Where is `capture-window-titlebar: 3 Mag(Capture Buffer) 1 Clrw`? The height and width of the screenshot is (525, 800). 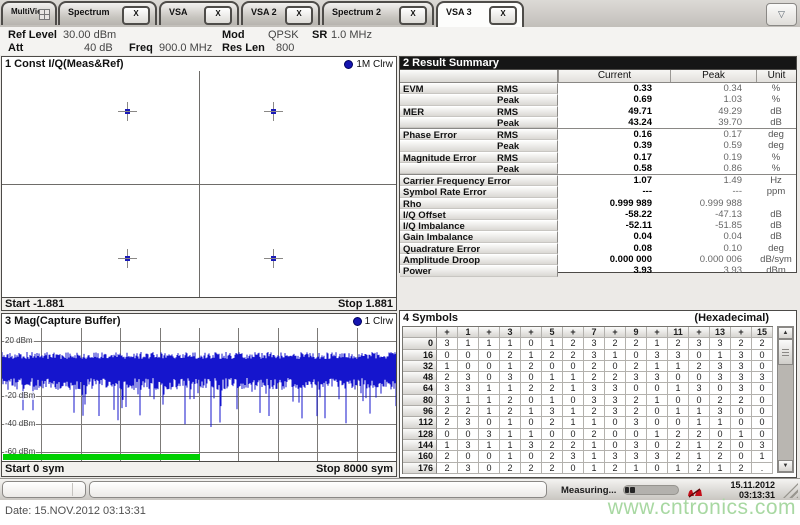
capture-window-titlebar: 3 Mag(Capture Buffer) 1 Clrw is located at coordinates (199, 321).